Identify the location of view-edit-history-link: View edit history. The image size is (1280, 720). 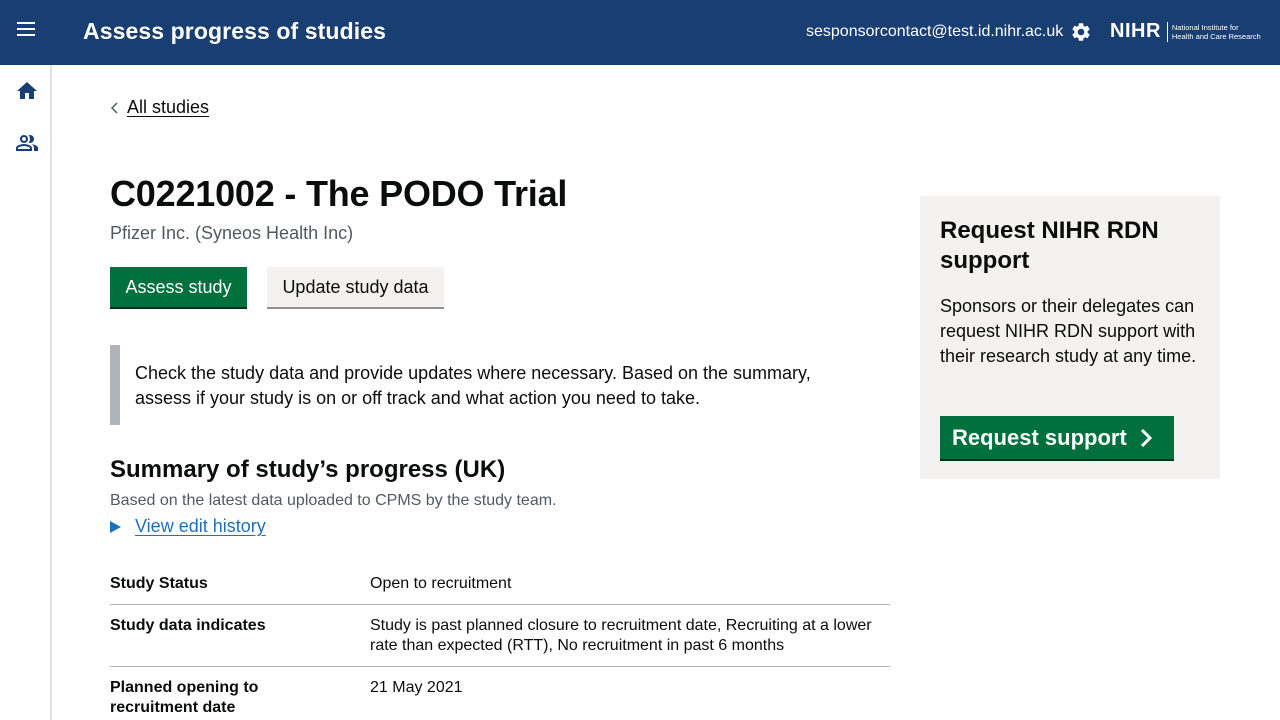
(200, 526).